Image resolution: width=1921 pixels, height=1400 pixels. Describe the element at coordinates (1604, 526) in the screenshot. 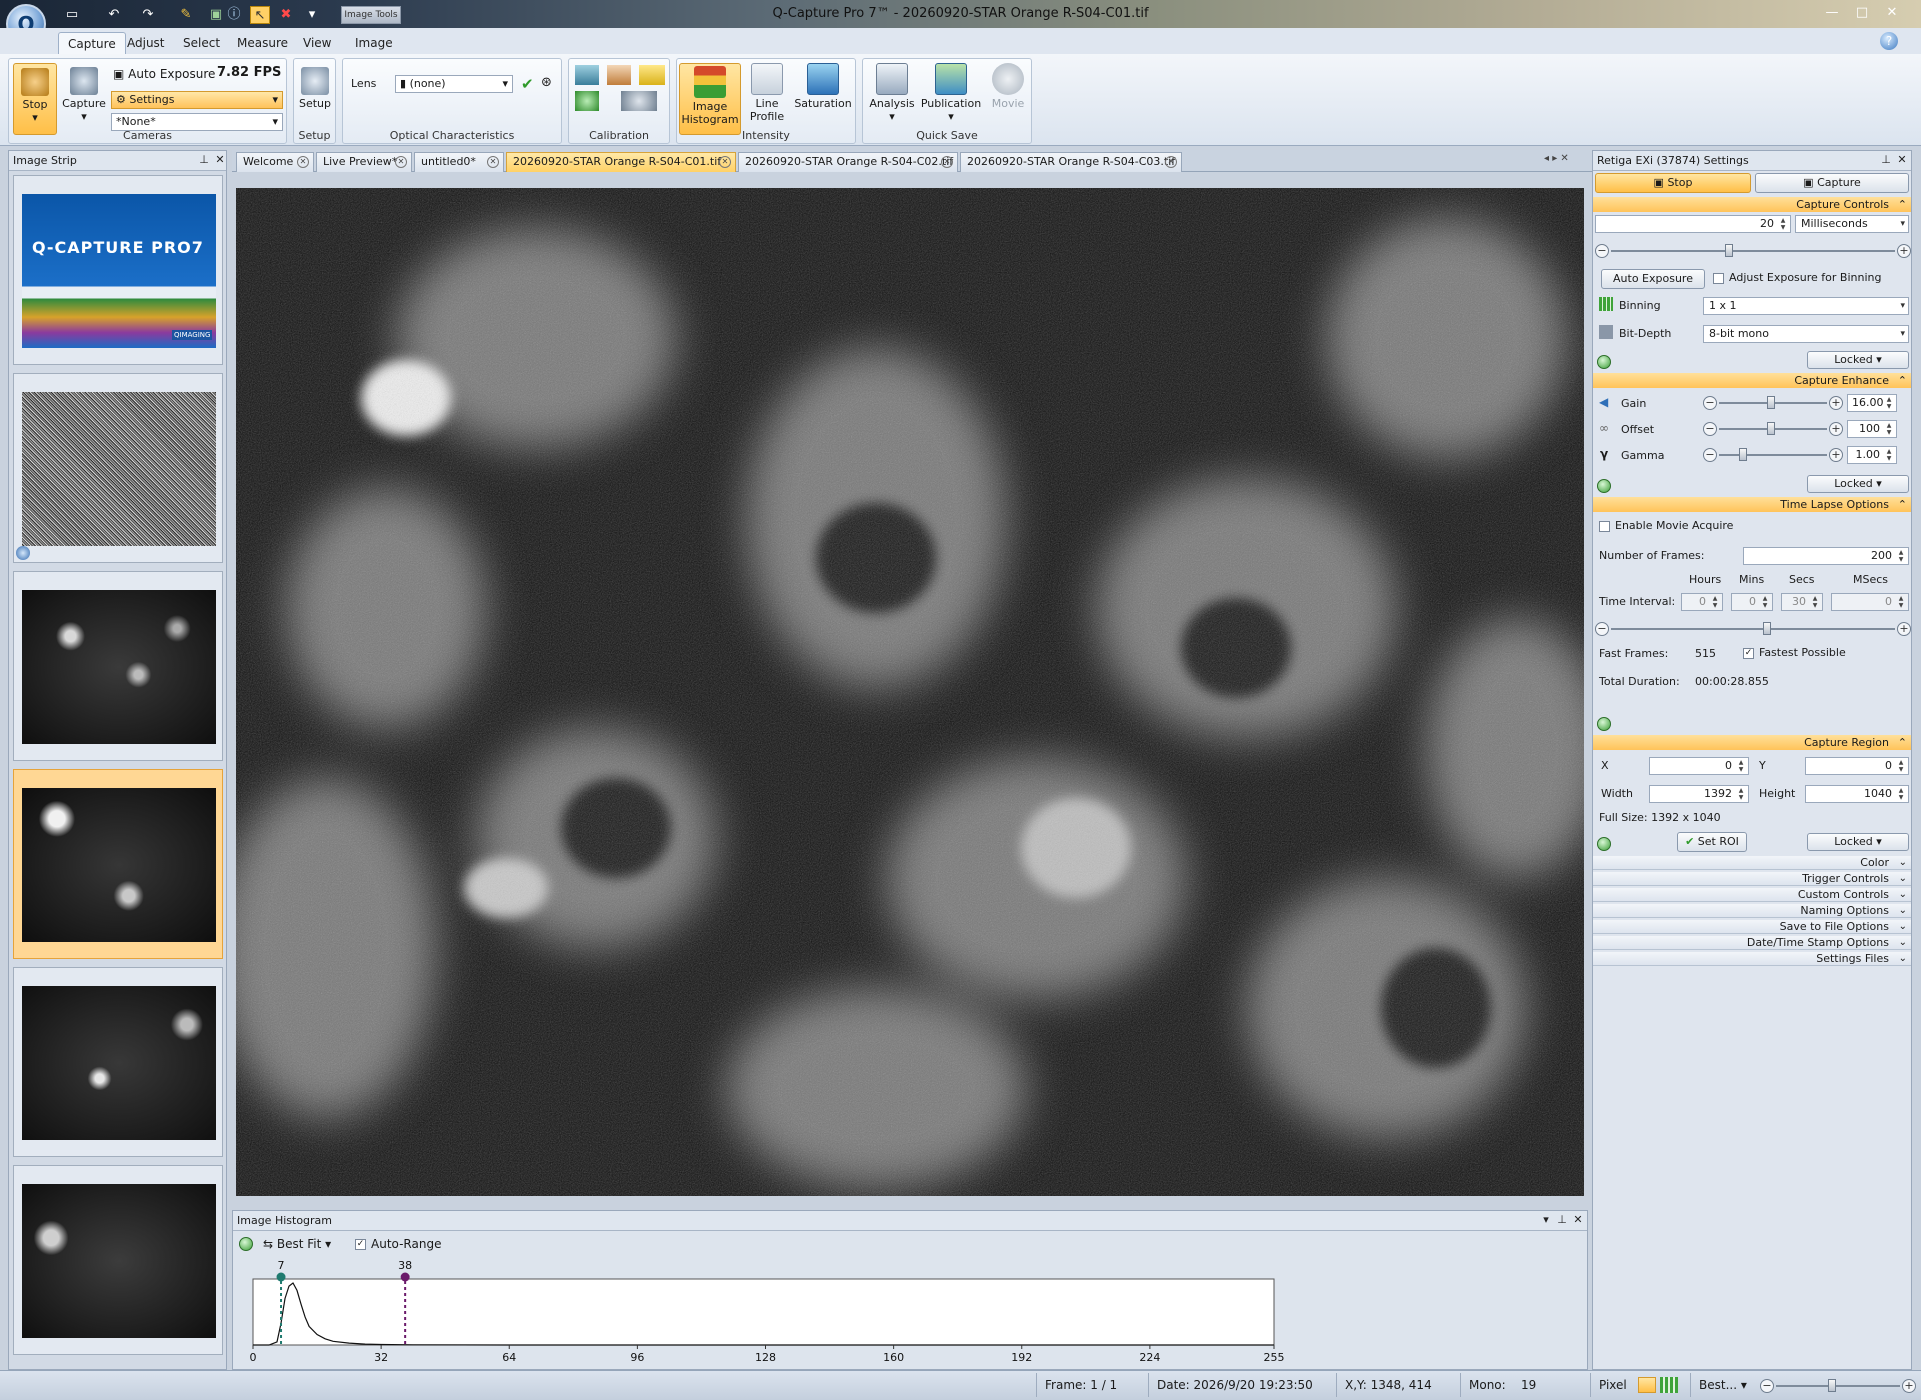

I see `enable-movie-checkbox` at that location.